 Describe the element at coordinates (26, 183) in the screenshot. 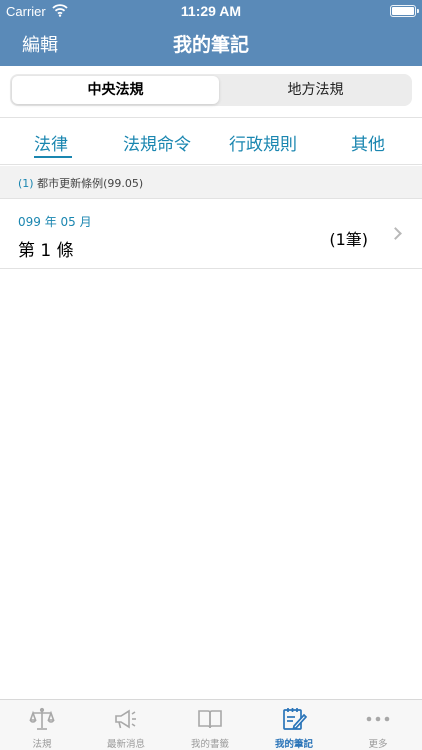

I see `section-index: (1)` at that location.